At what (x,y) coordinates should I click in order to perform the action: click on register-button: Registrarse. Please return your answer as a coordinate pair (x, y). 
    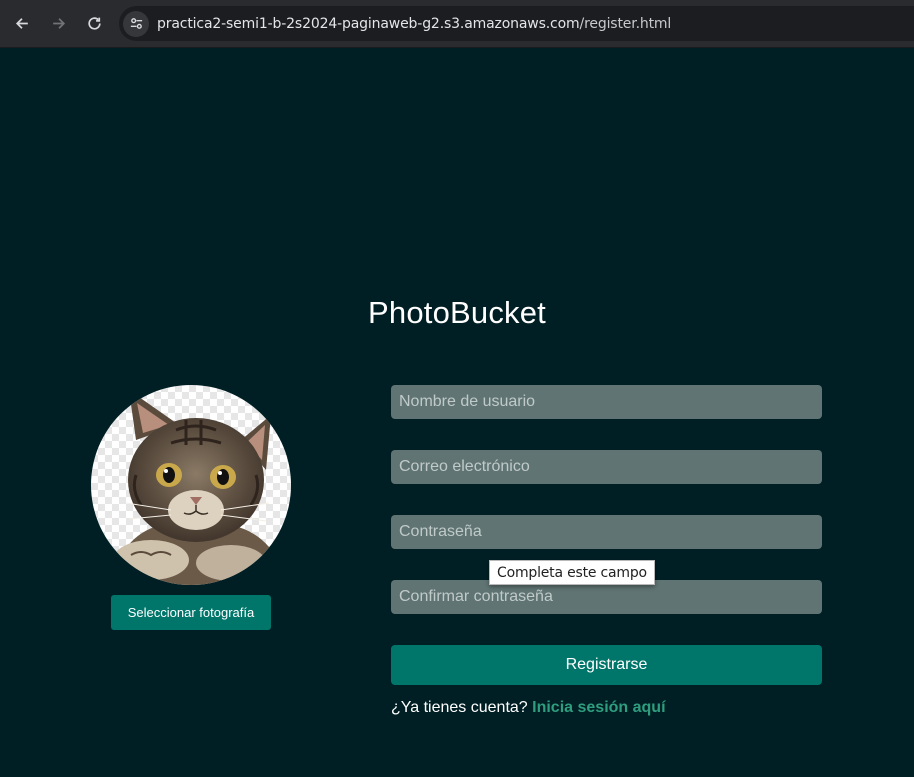
    Looking at the image, I should click on (606, 665).